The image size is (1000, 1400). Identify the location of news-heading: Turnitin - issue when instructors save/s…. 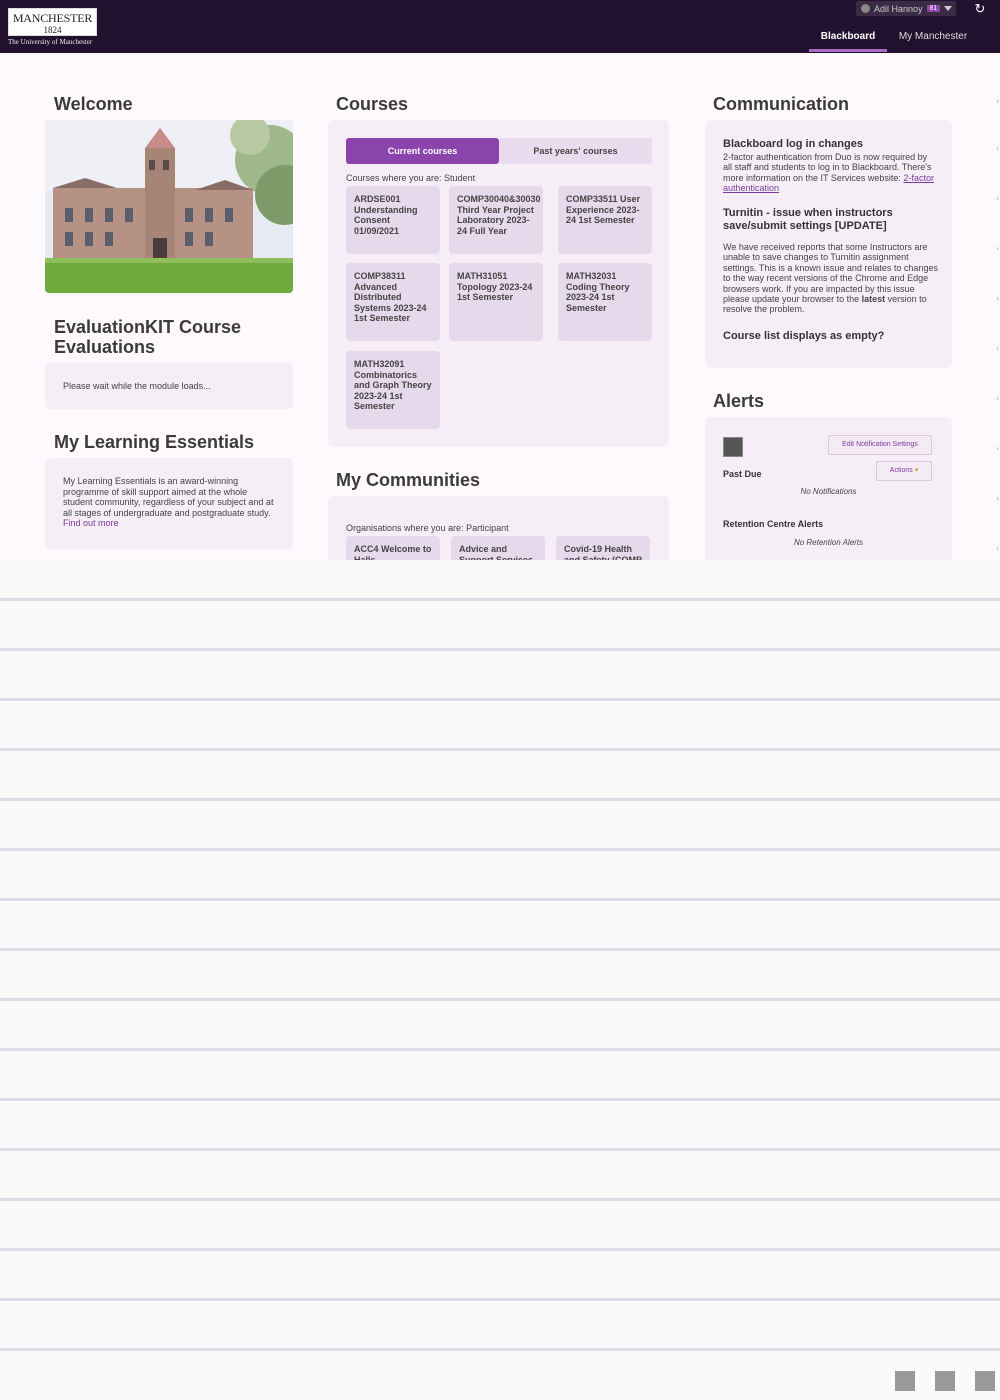
(808, 219).